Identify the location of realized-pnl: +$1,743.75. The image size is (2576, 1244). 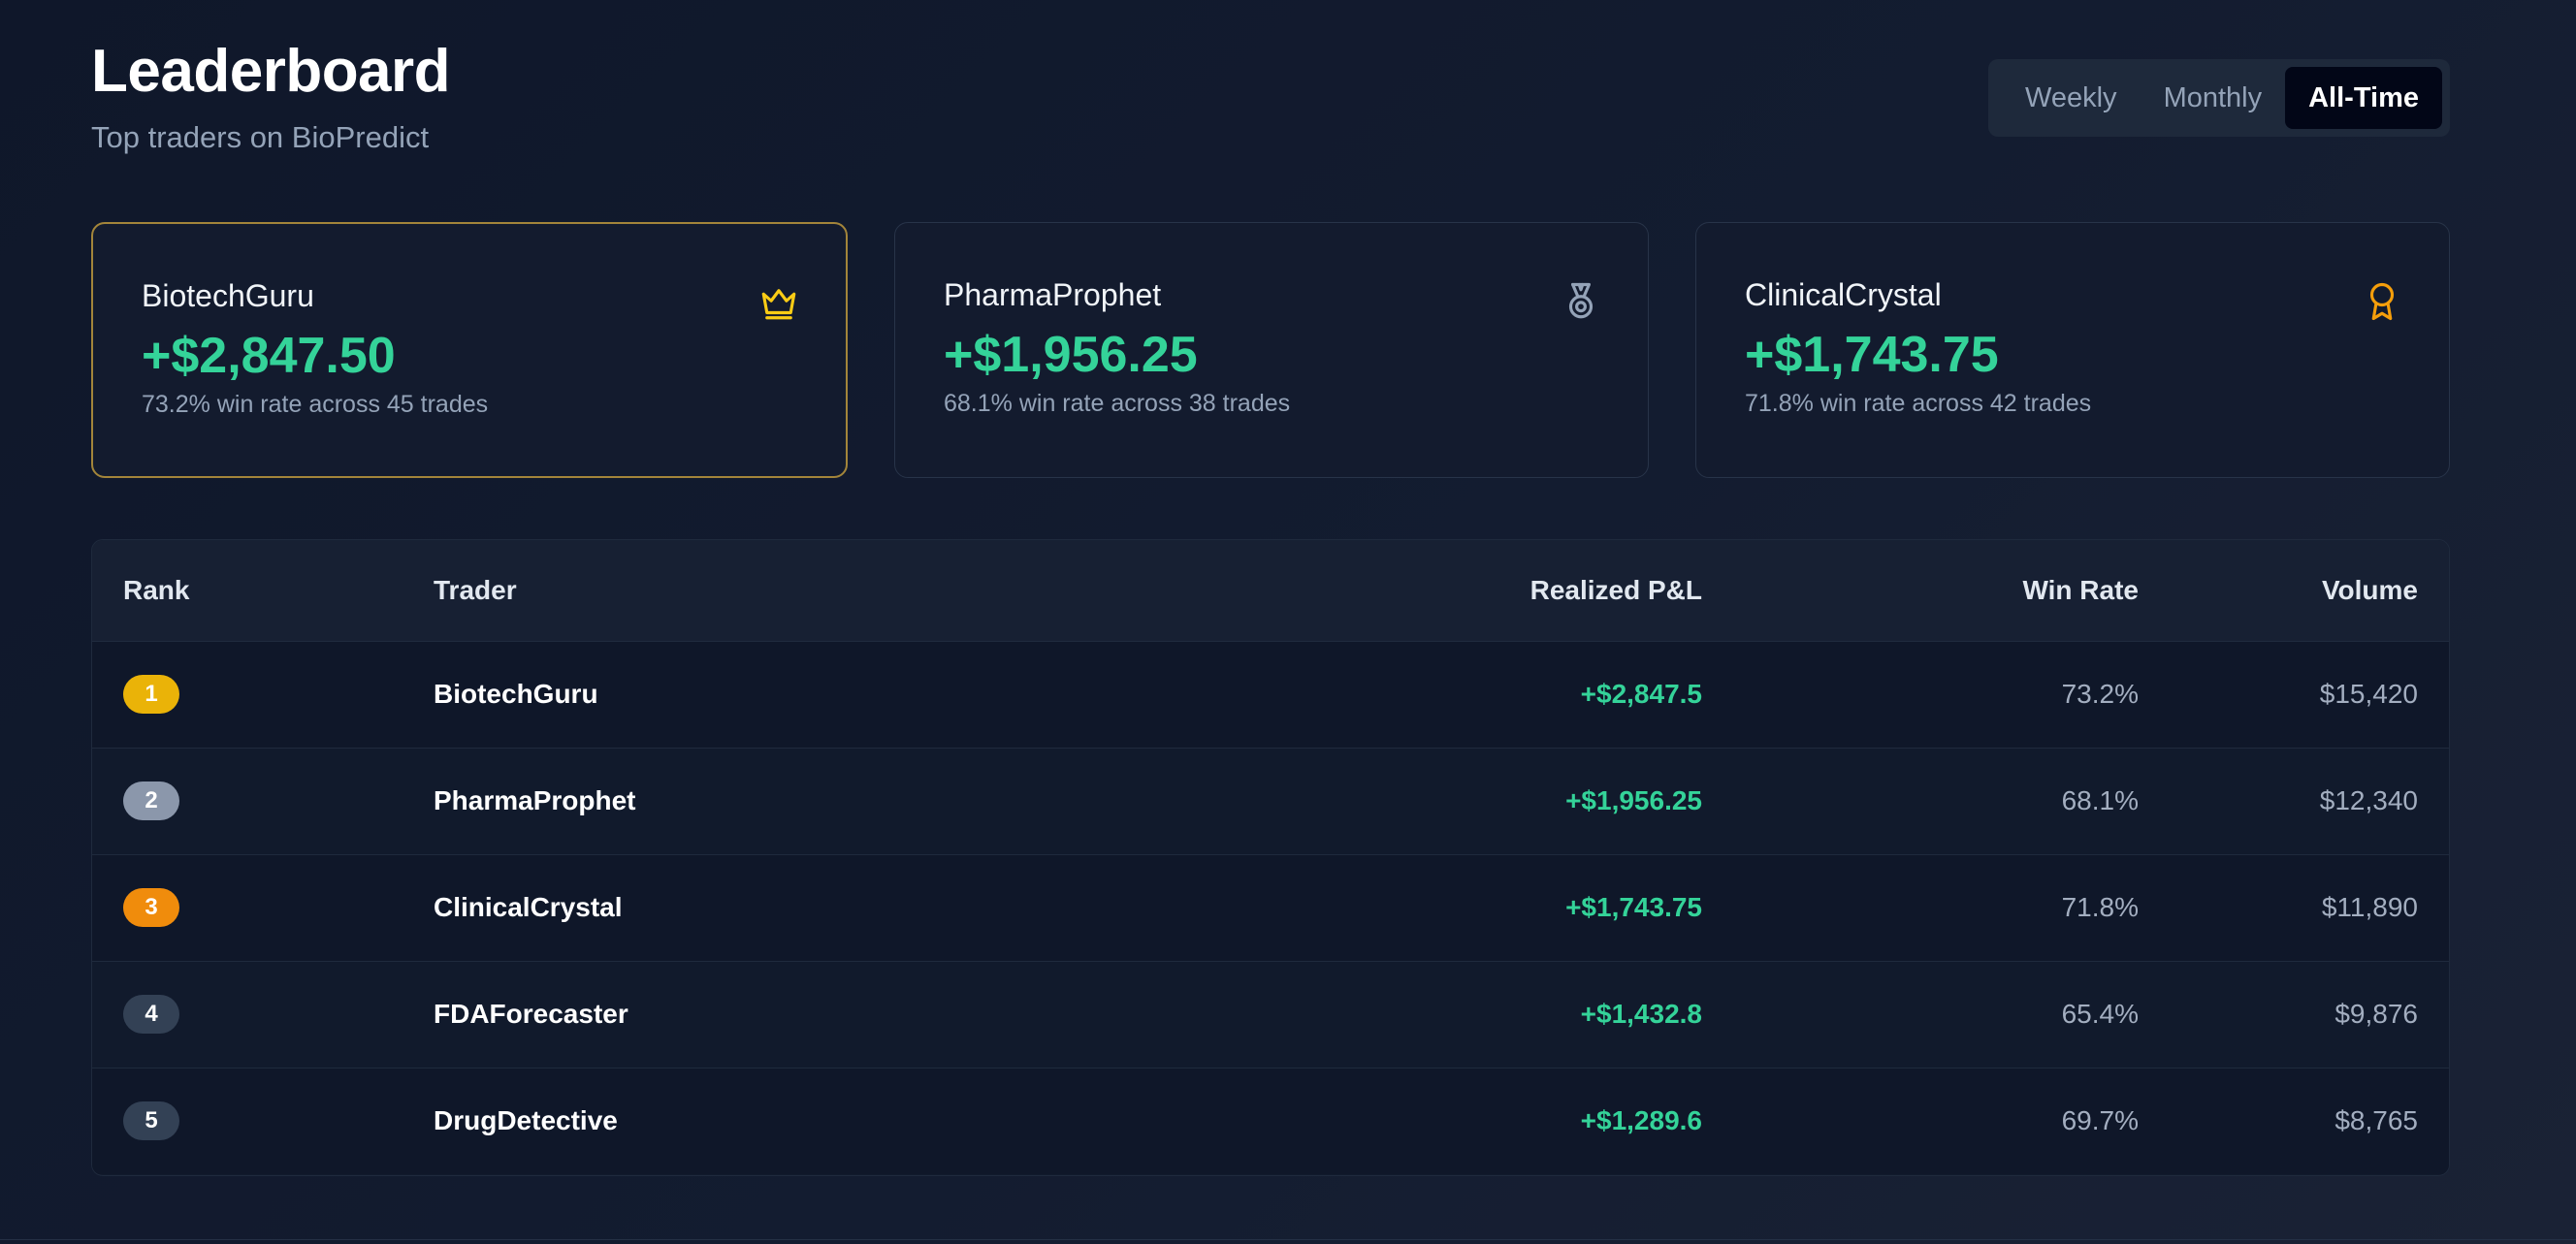
(1633, 907).